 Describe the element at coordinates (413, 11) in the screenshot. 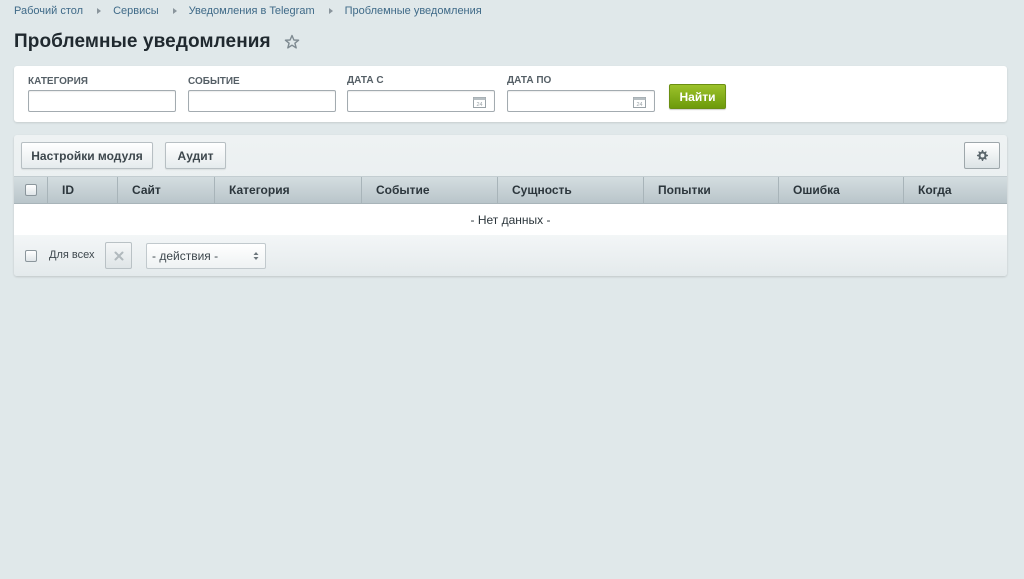

I see `breadcrumb-current: Проблемные уведомления` at that location.